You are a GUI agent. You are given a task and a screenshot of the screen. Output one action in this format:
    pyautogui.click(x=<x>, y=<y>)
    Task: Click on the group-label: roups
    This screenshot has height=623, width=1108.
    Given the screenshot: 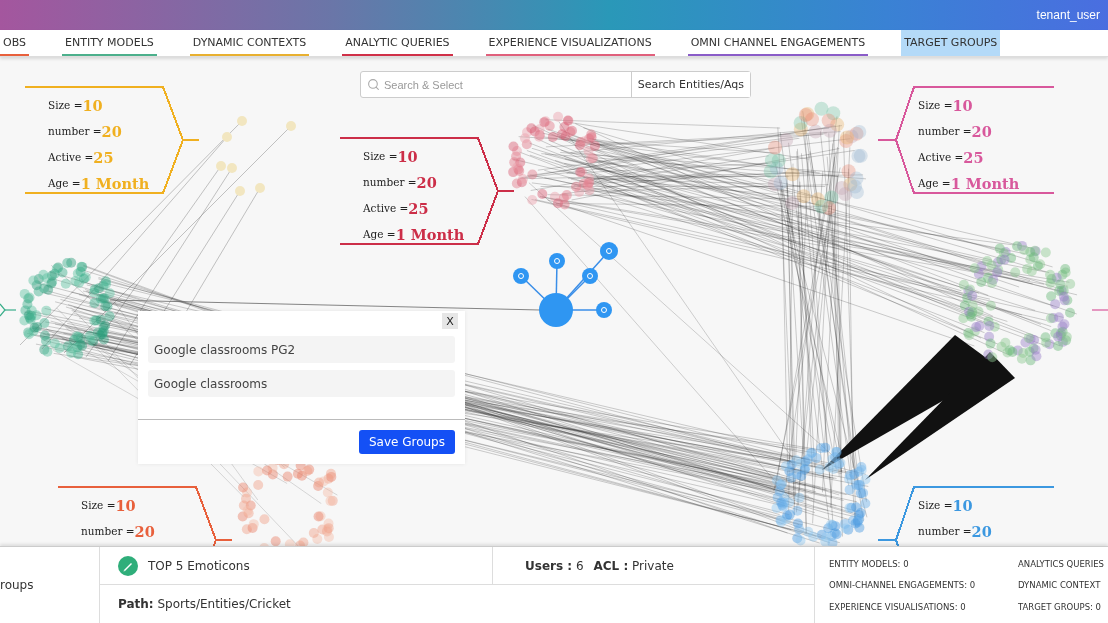 What is the action you would take?
    pyautogui.click(x=17, y=585)
    